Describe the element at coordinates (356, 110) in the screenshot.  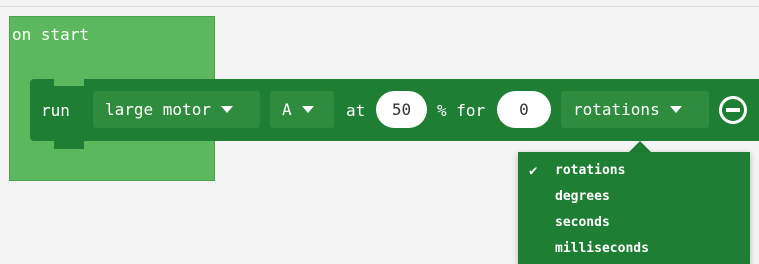
I see `at-label: at` at that location.